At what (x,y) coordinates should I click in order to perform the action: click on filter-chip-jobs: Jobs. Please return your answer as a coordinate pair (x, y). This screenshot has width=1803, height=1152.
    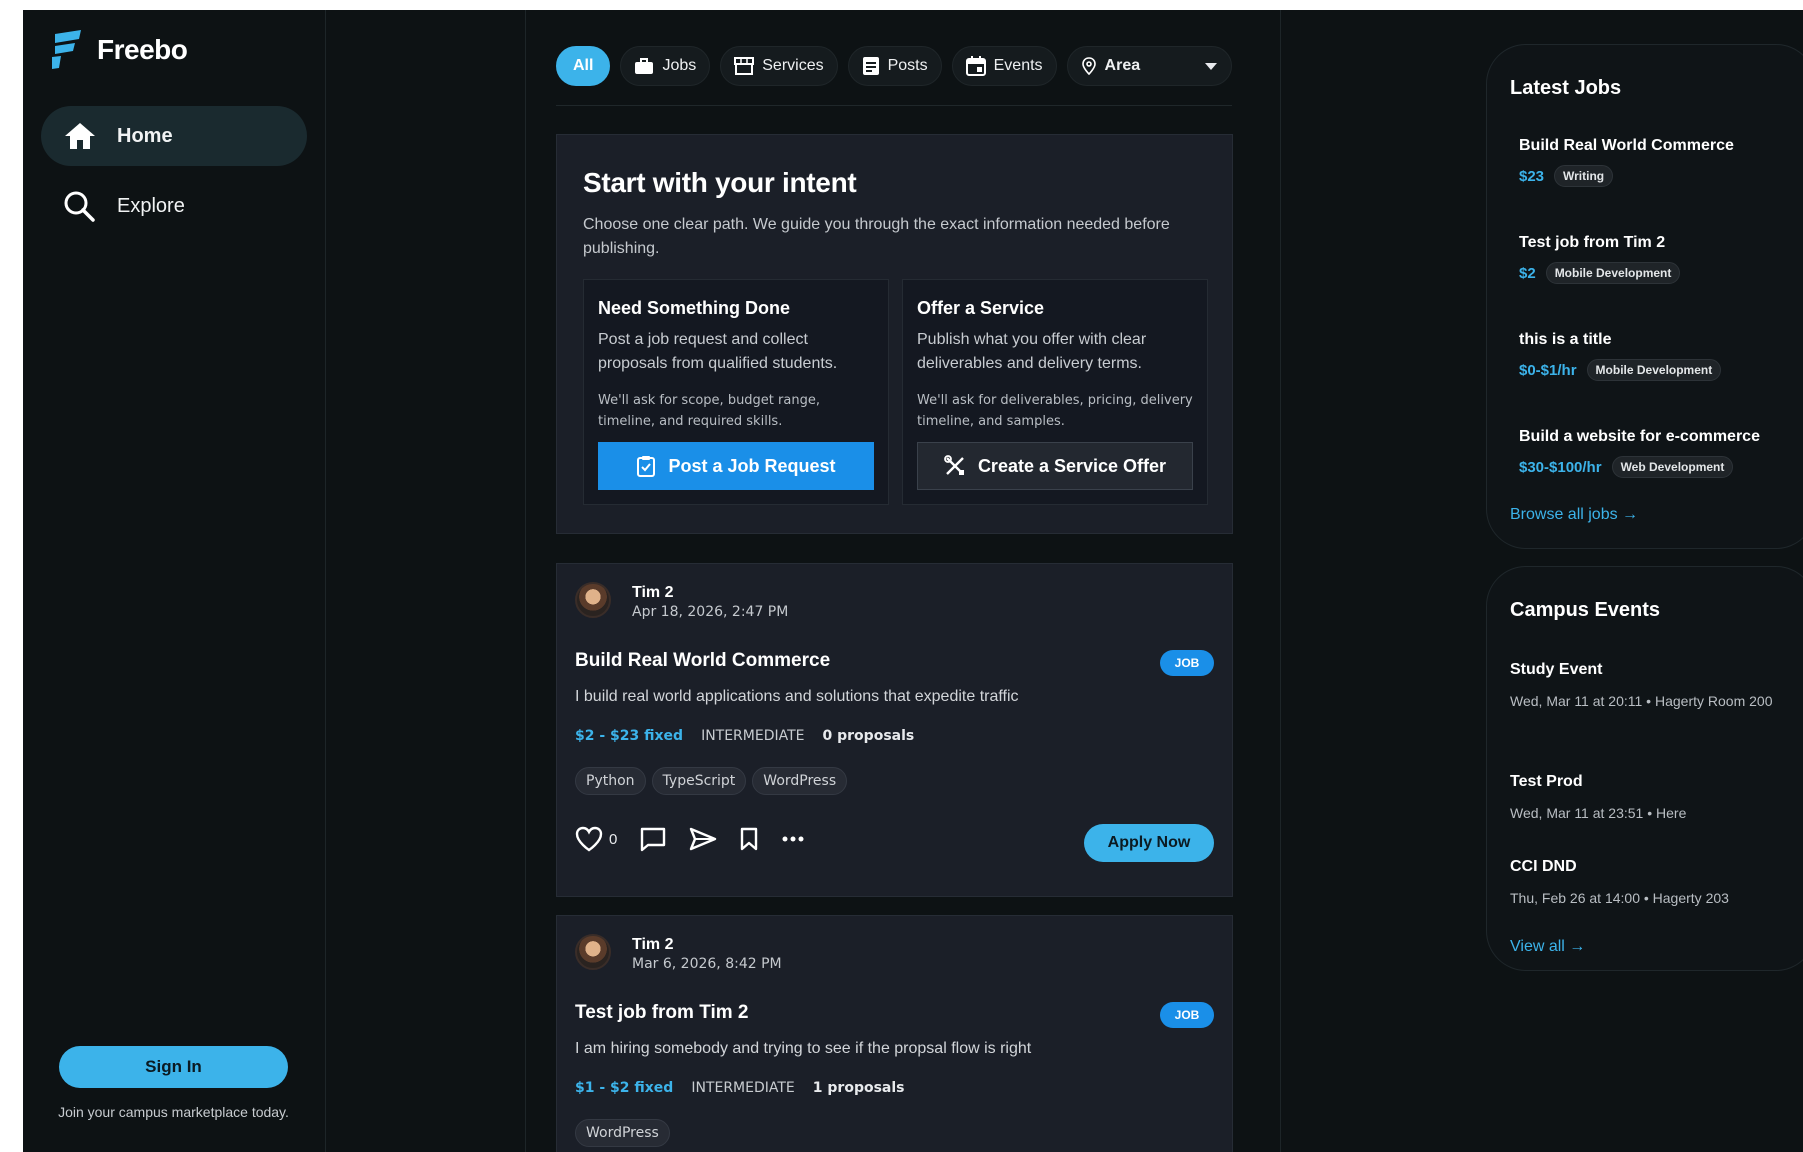
    Looking at the image, I should click on (665, 66).